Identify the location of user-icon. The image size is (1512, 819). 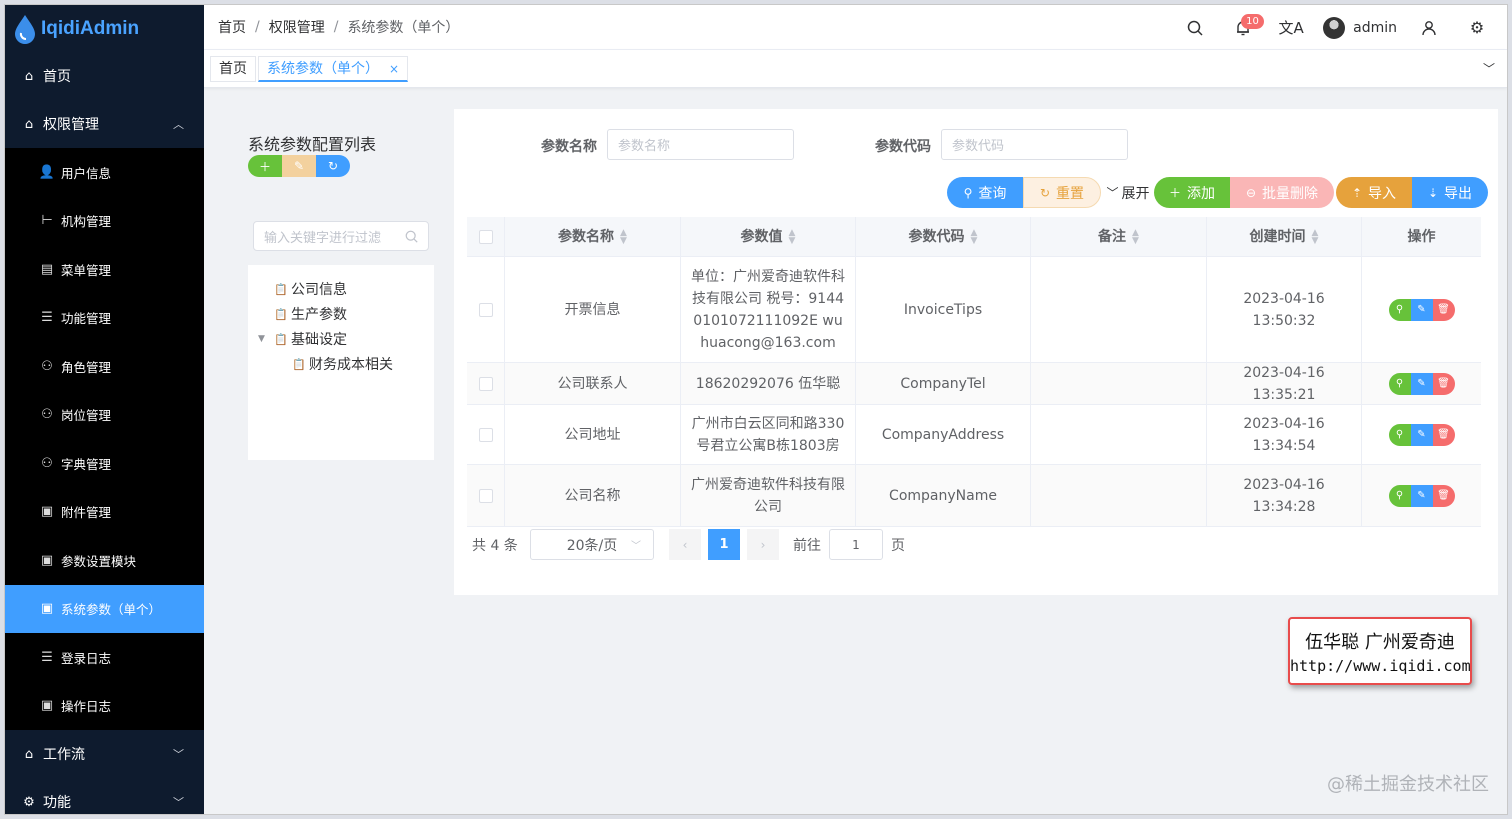
(1429, 28).